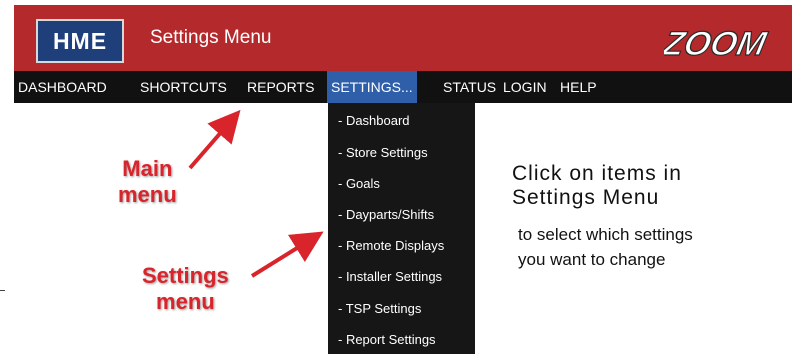 The image size is (806, 354). I want to click on main-menu-callout-line1: Main, so click(147, 168).